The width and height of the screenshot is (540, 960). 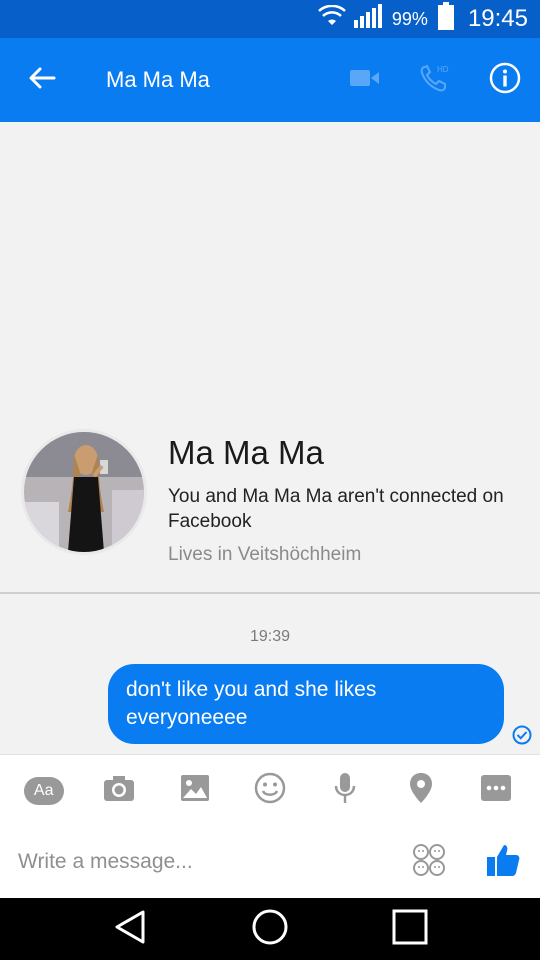 I want to click on thumbs-up-icon, so click(x=503, y=862).